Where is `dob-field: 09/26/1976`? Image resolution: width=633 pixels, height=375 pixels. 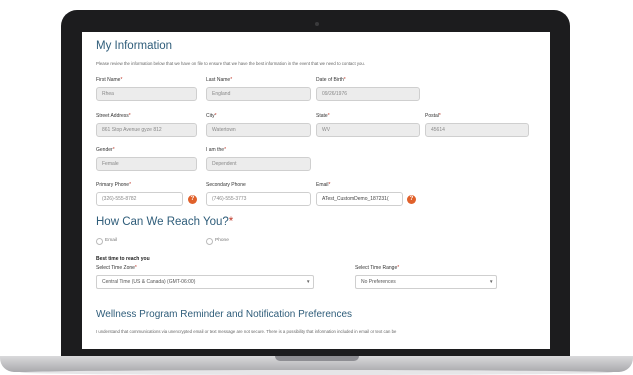
dob-field: 09/26/1976 is located at coordinates (368, 94).